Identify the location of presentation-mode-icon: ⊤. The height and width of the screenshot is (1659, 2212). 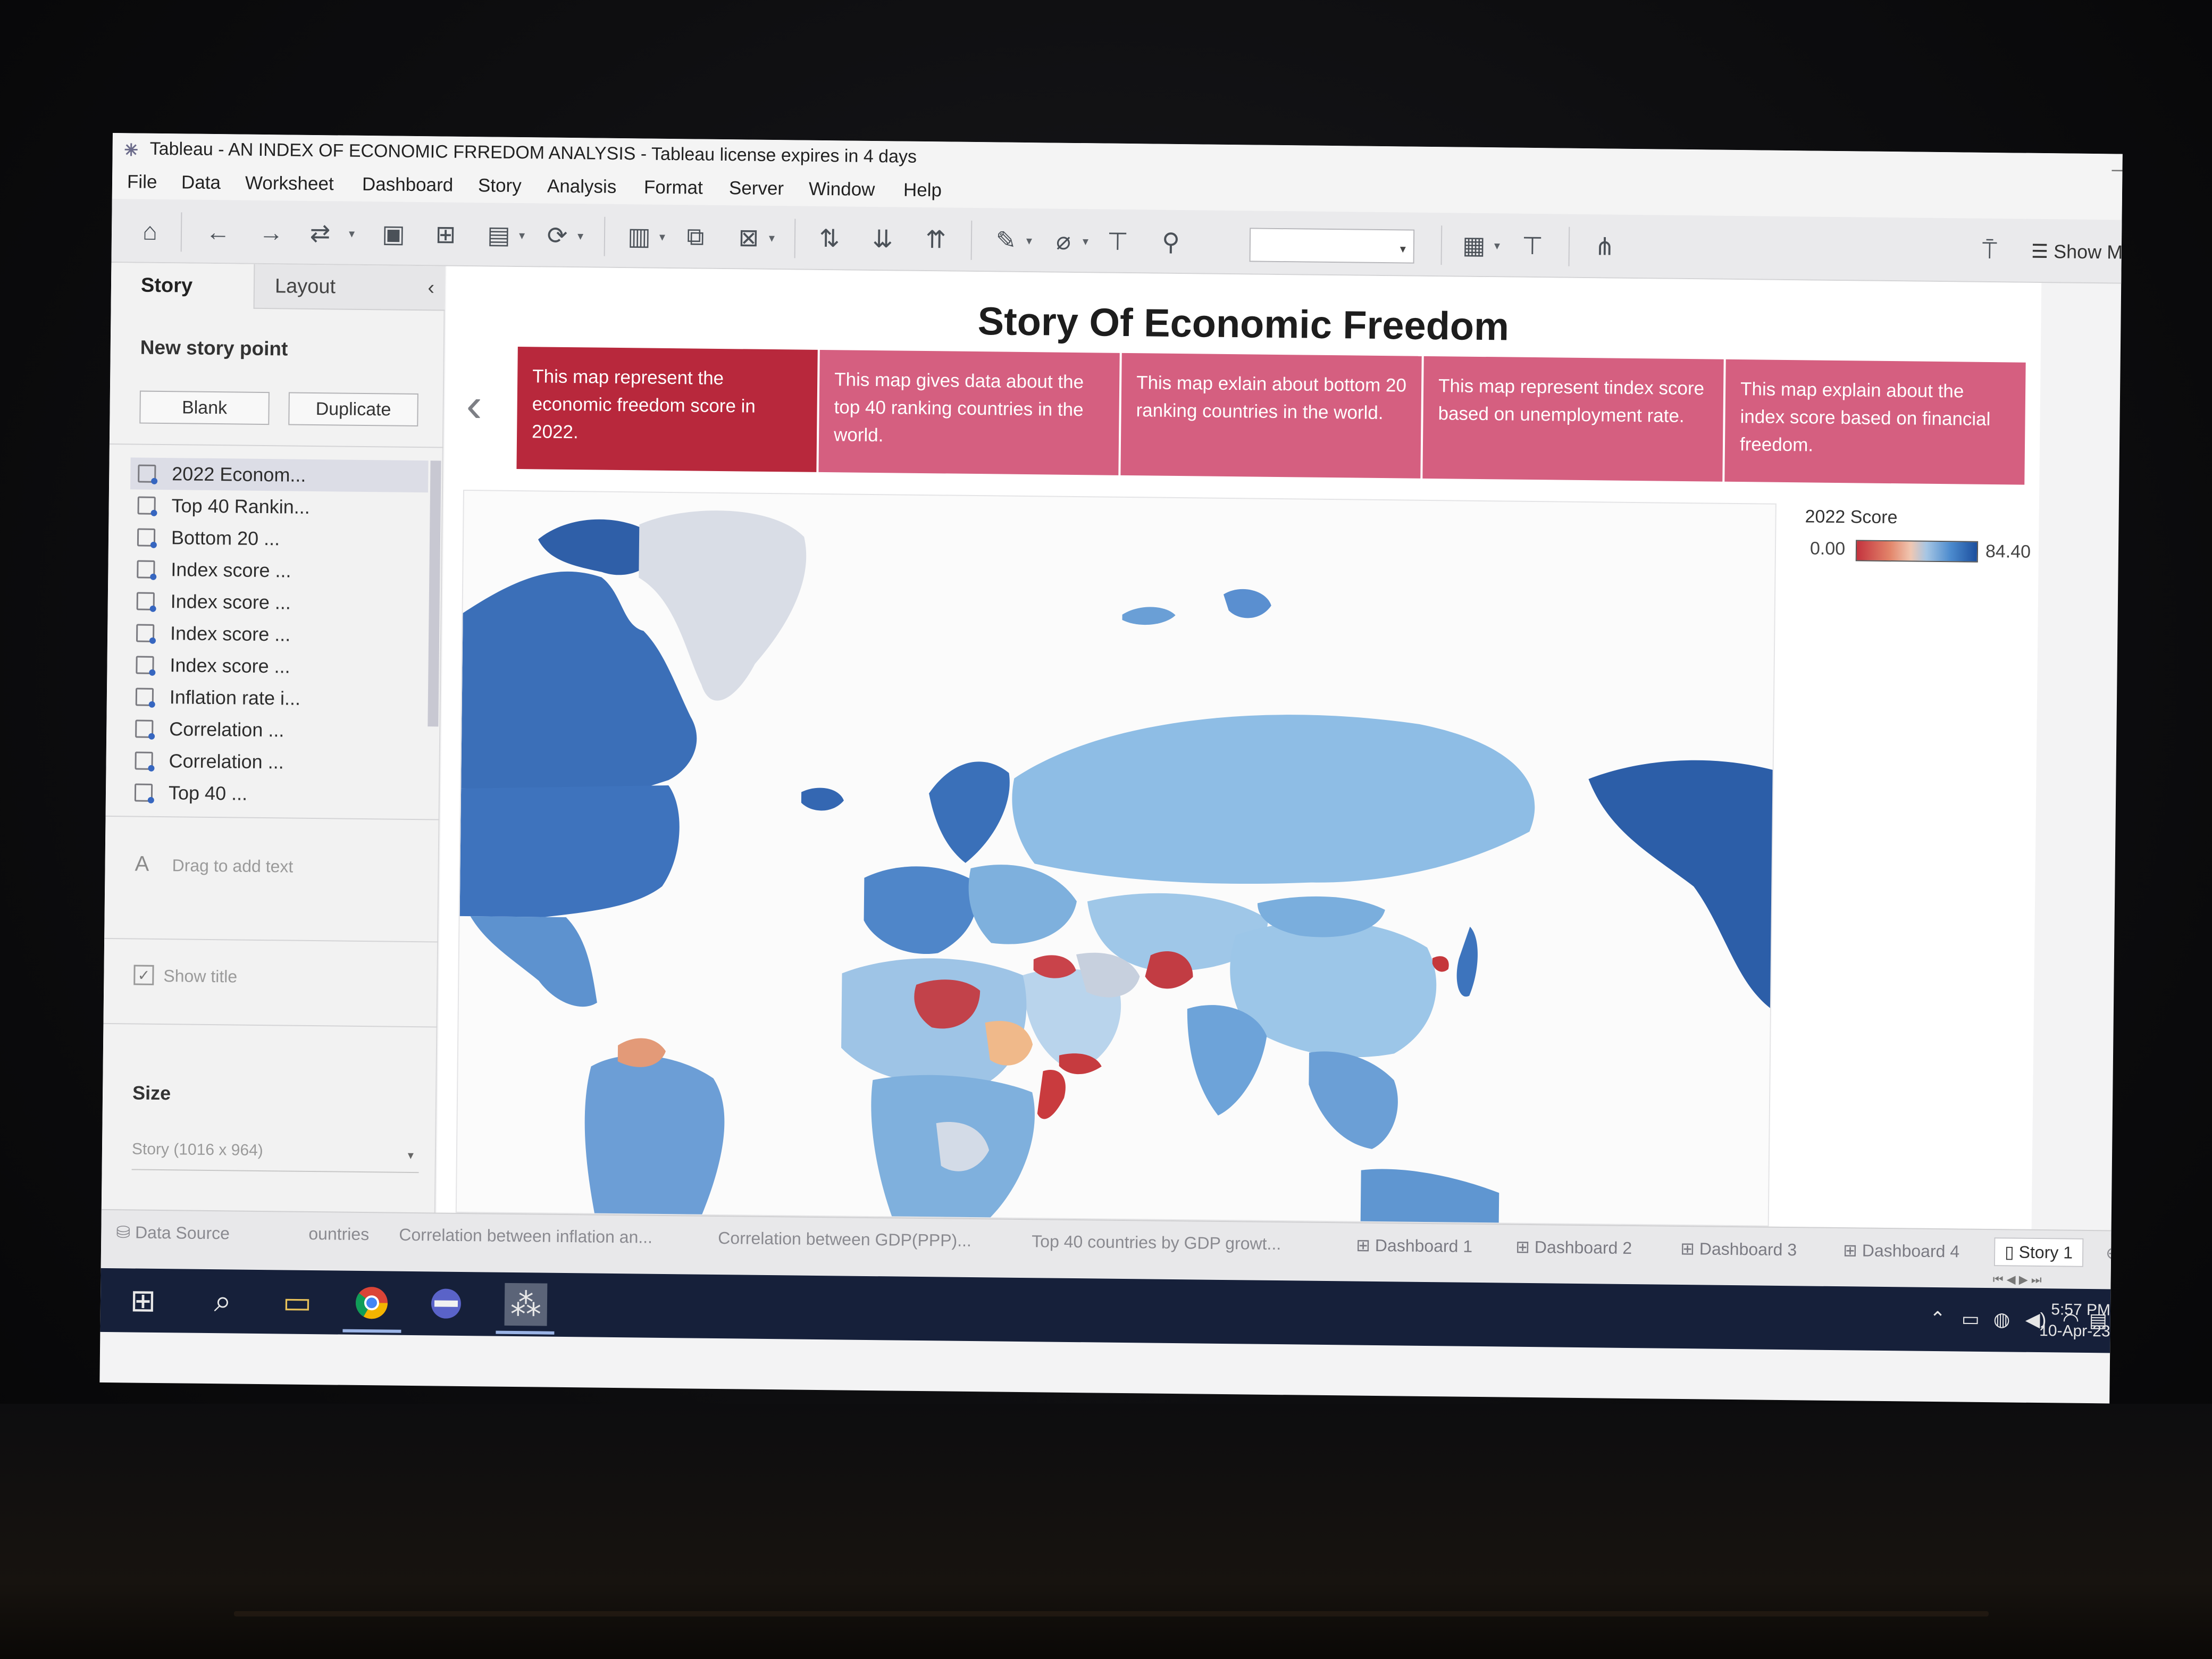
(1532, 246).